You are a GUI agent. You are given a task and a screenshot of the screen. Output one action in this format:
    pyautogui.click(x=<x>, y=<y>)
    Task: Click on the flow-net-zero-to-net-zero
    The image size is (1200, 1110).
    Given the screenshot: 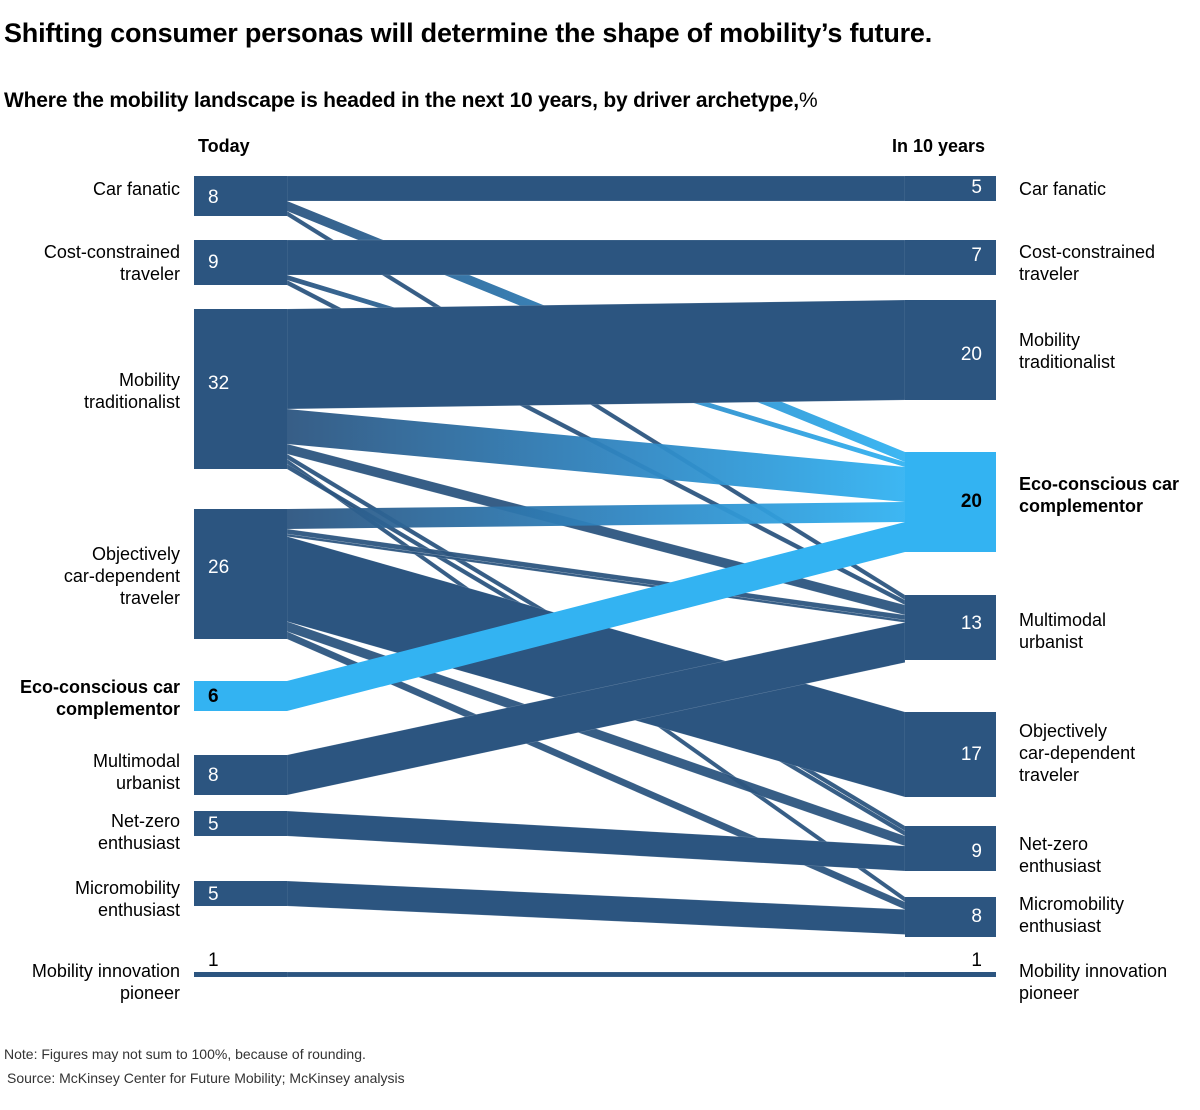 What is the action you would take?
    pyautogui.click(x=596, y=841)
    